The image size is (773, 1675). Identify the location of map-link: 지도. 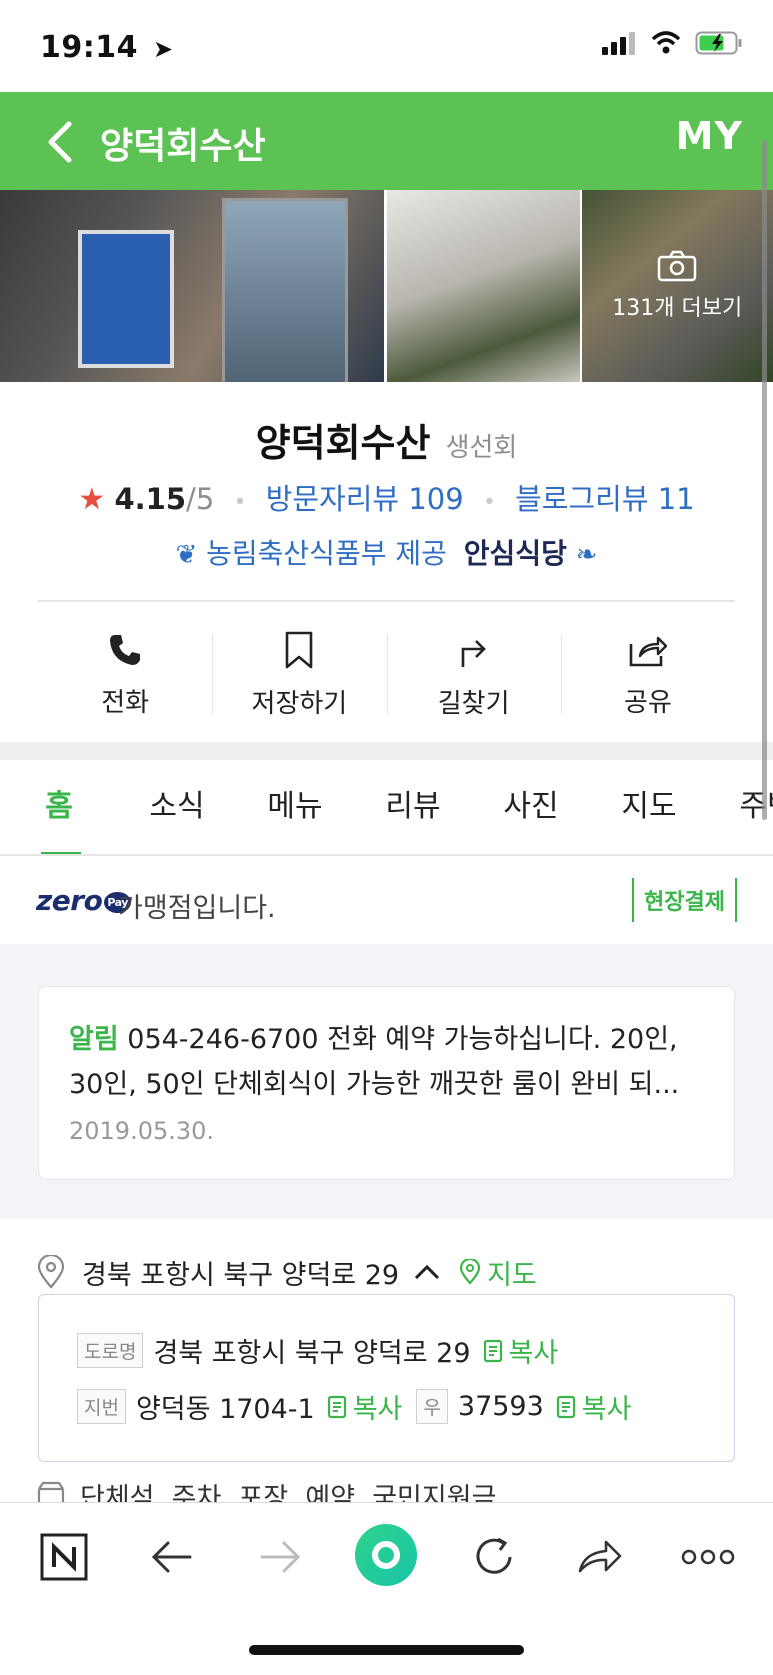
(498, 1272).